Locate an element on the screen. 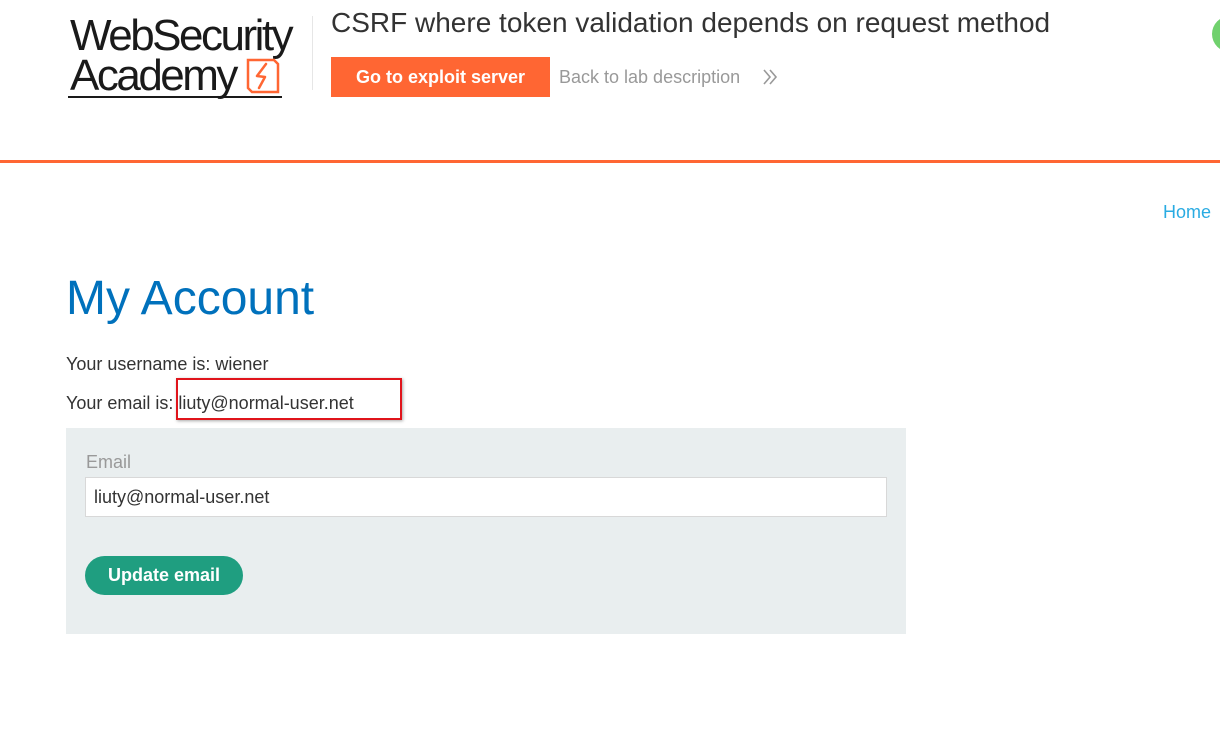 The height and width of the screenshot is (745, 1220). username-text: Your username is: wiener is located at coordinates (167, 364).